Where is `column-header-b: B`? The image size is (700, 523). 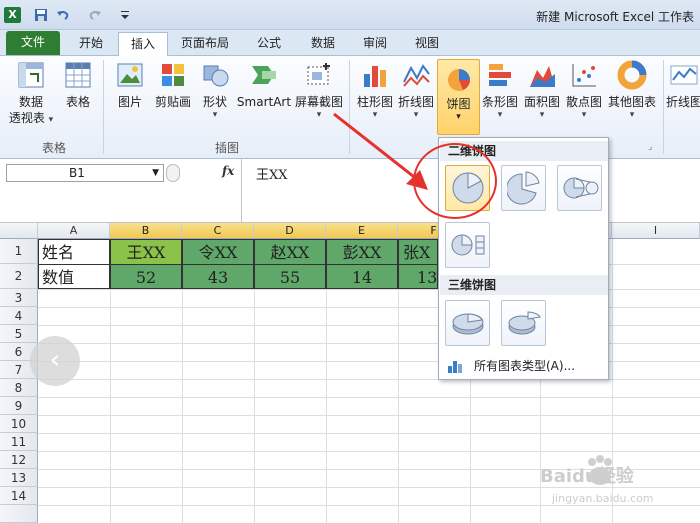 column-header-b: B is located at coordinates (146, 231).